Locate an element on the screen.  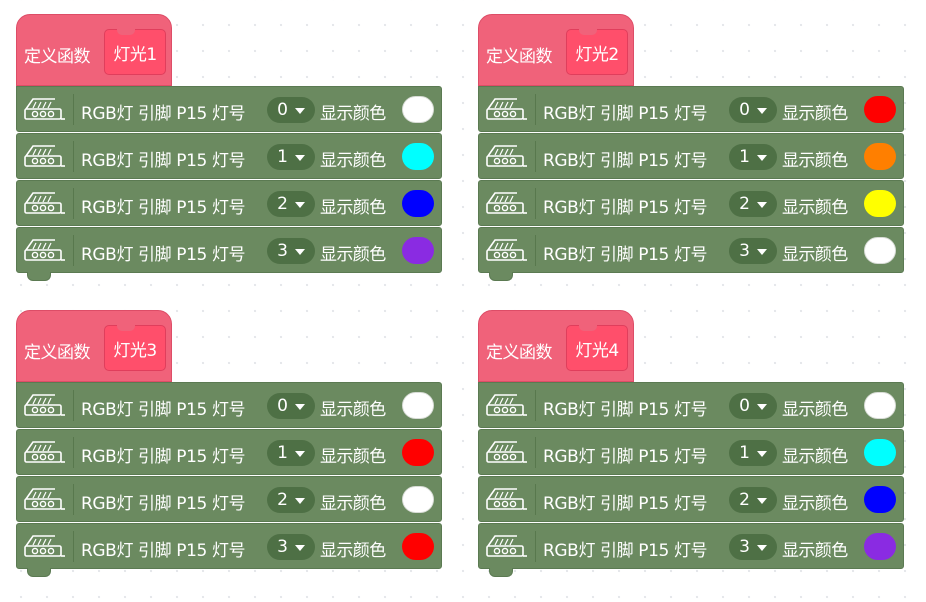
define-function-block: 定义函数 灯光3 is located at coordinates (94, 346).